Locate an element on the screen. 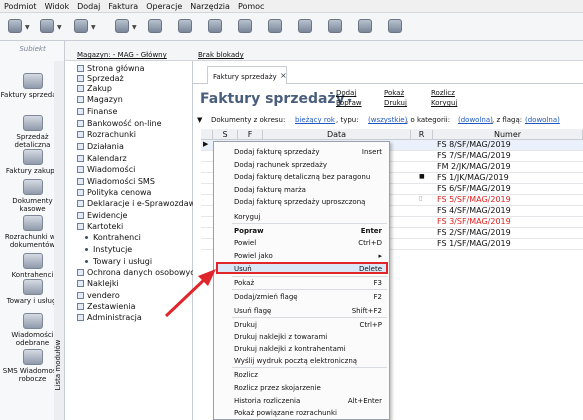  menu-item-popraw: Popraw Enter is located at coordinates (310, 231).